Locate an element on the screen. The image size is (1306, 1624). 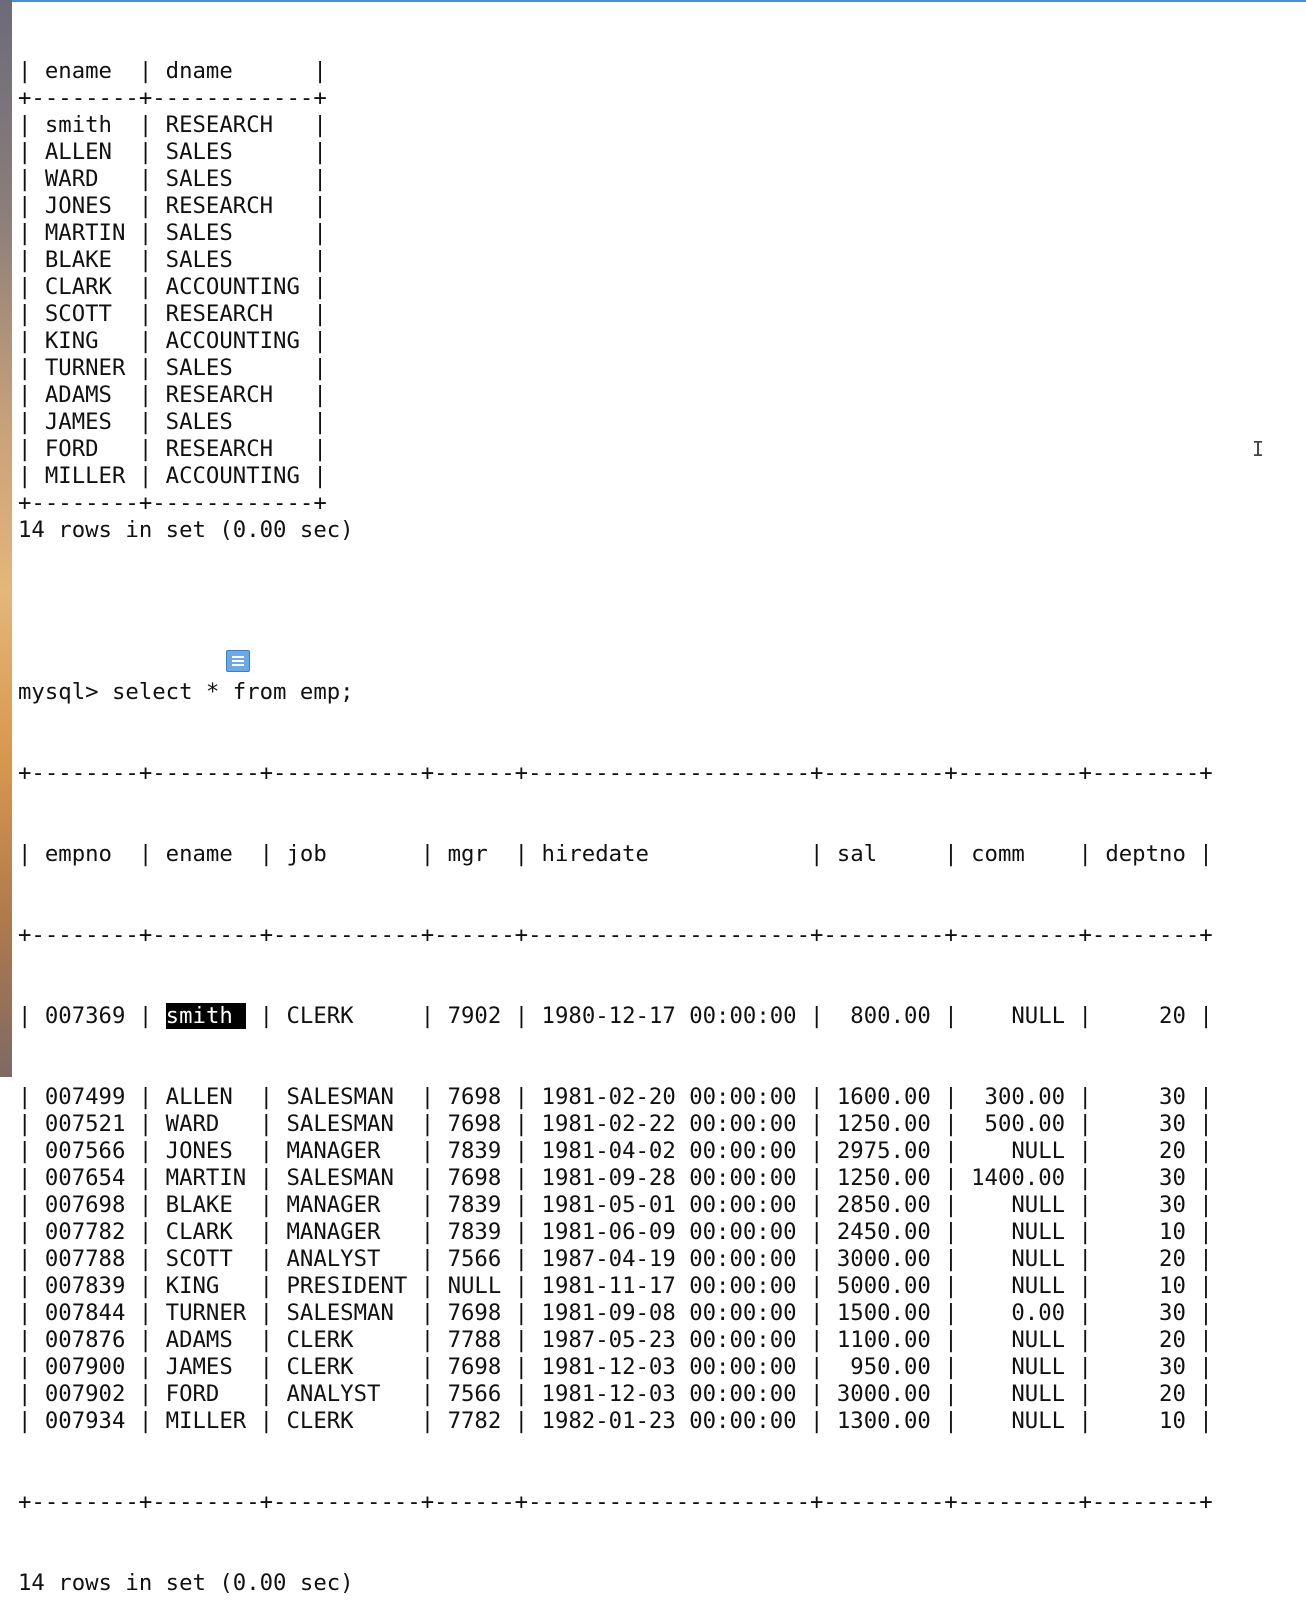
emp-row-count: 14 rows in set (0.00 sec) is located at coordinates (186, 1583).